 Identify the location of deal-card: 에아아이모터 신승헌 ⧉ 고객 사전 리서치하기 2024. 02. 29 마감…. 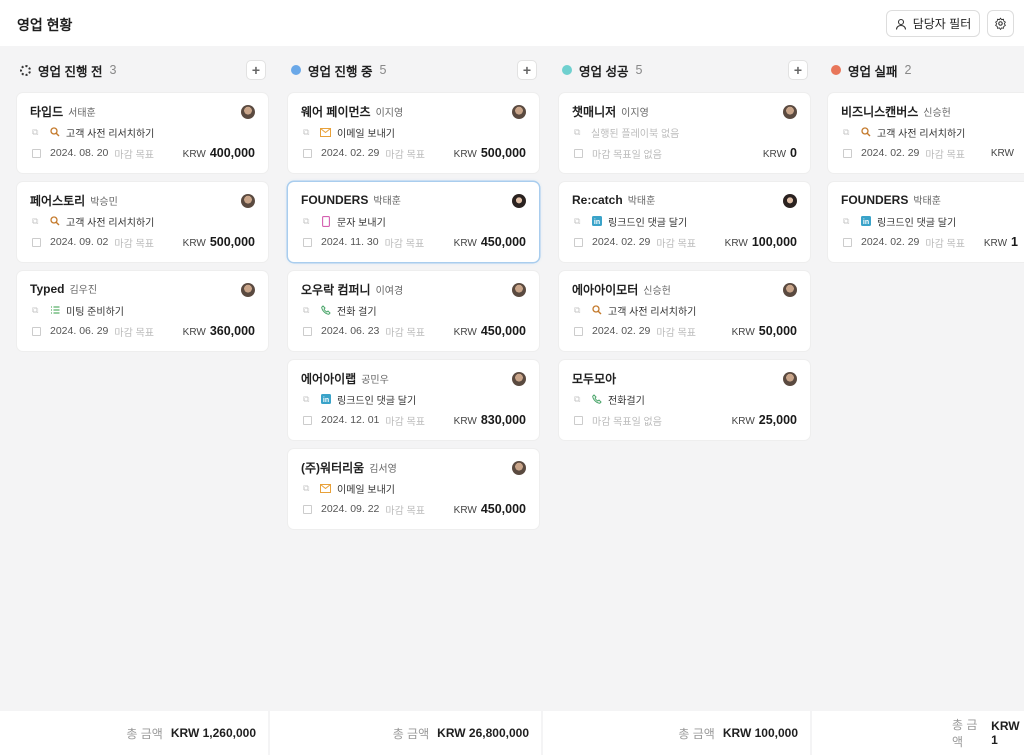
(684, 311).